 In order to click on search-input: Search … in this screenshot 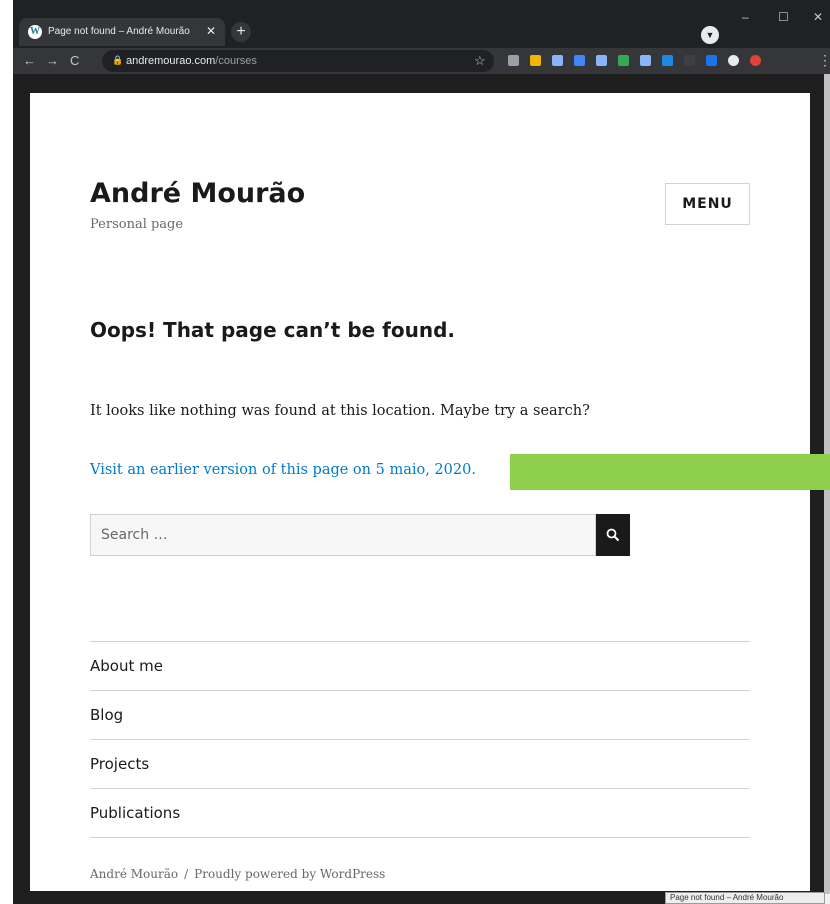, I will do `click(343, 535)`.